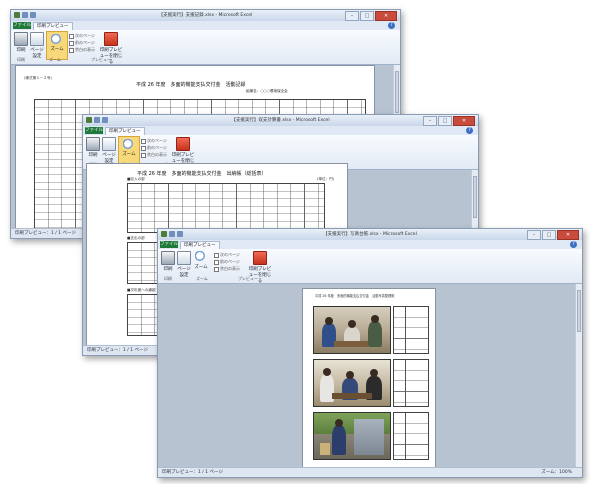  What do you see at coordinates (205, 15) in the screenshot?
I see `window-title: 【支援実行】支援記録.xlsx - Microsoft Excel` at bounding box center [205, 15].